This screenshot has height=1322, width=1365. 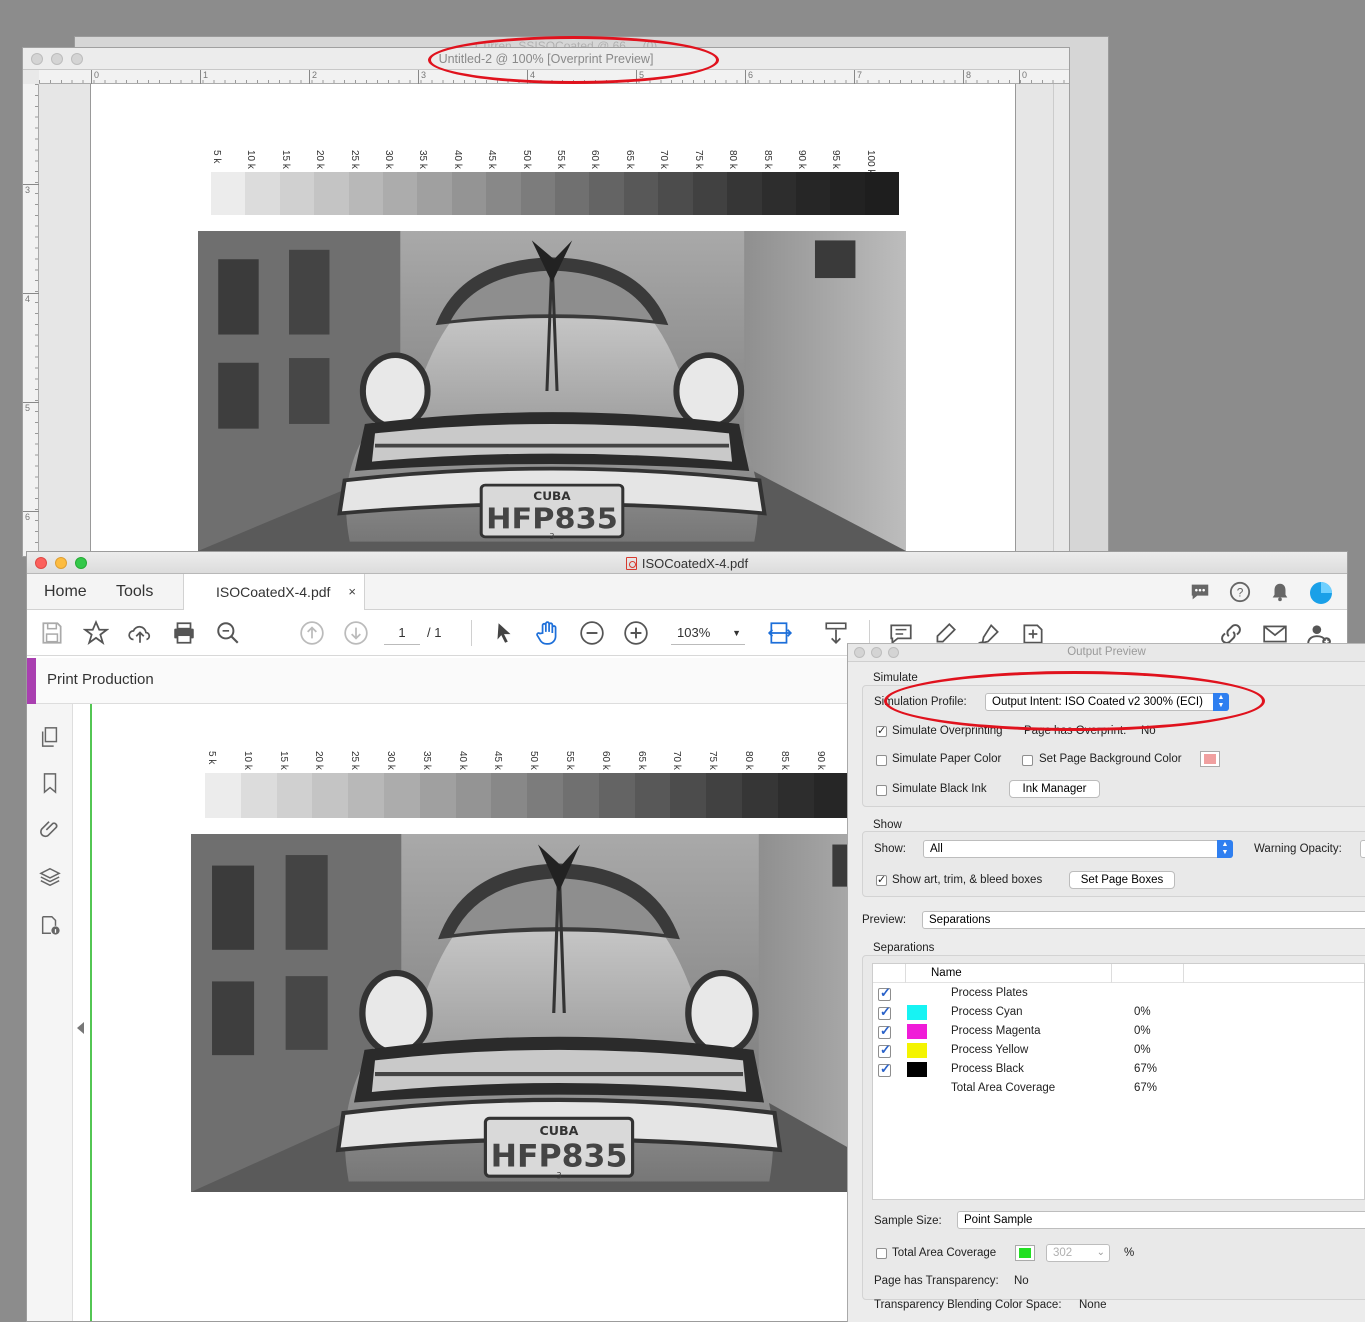 What do you see at coordinates (1061, 320) in the screenshot?
I see `vertical-scrollbar` at bounding box center [1061, 320].